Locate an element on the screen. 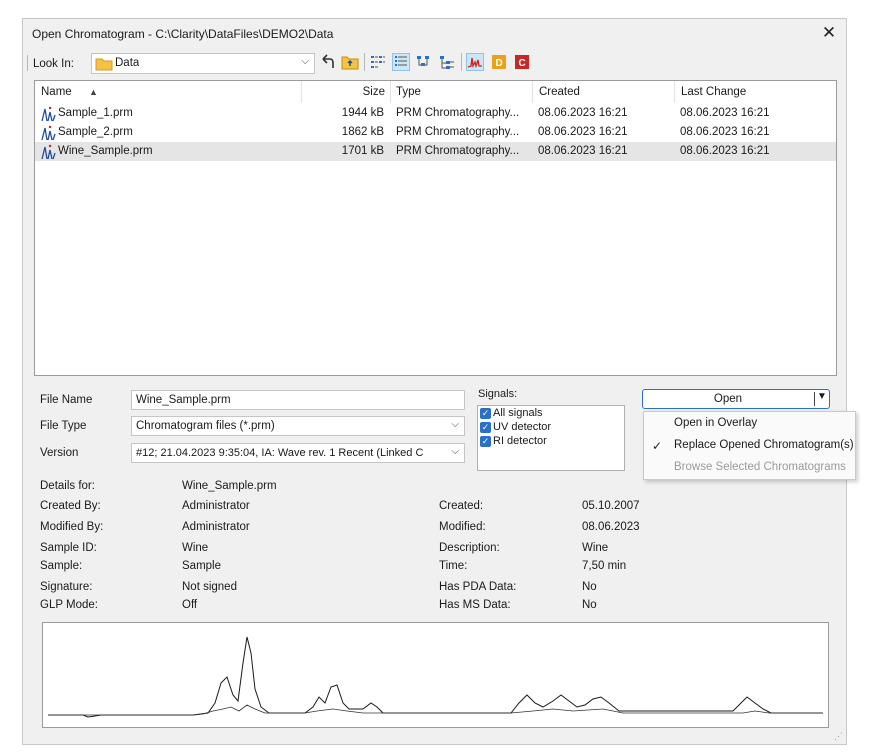  signals-label: Signals: is located at coordinates (498, 394).